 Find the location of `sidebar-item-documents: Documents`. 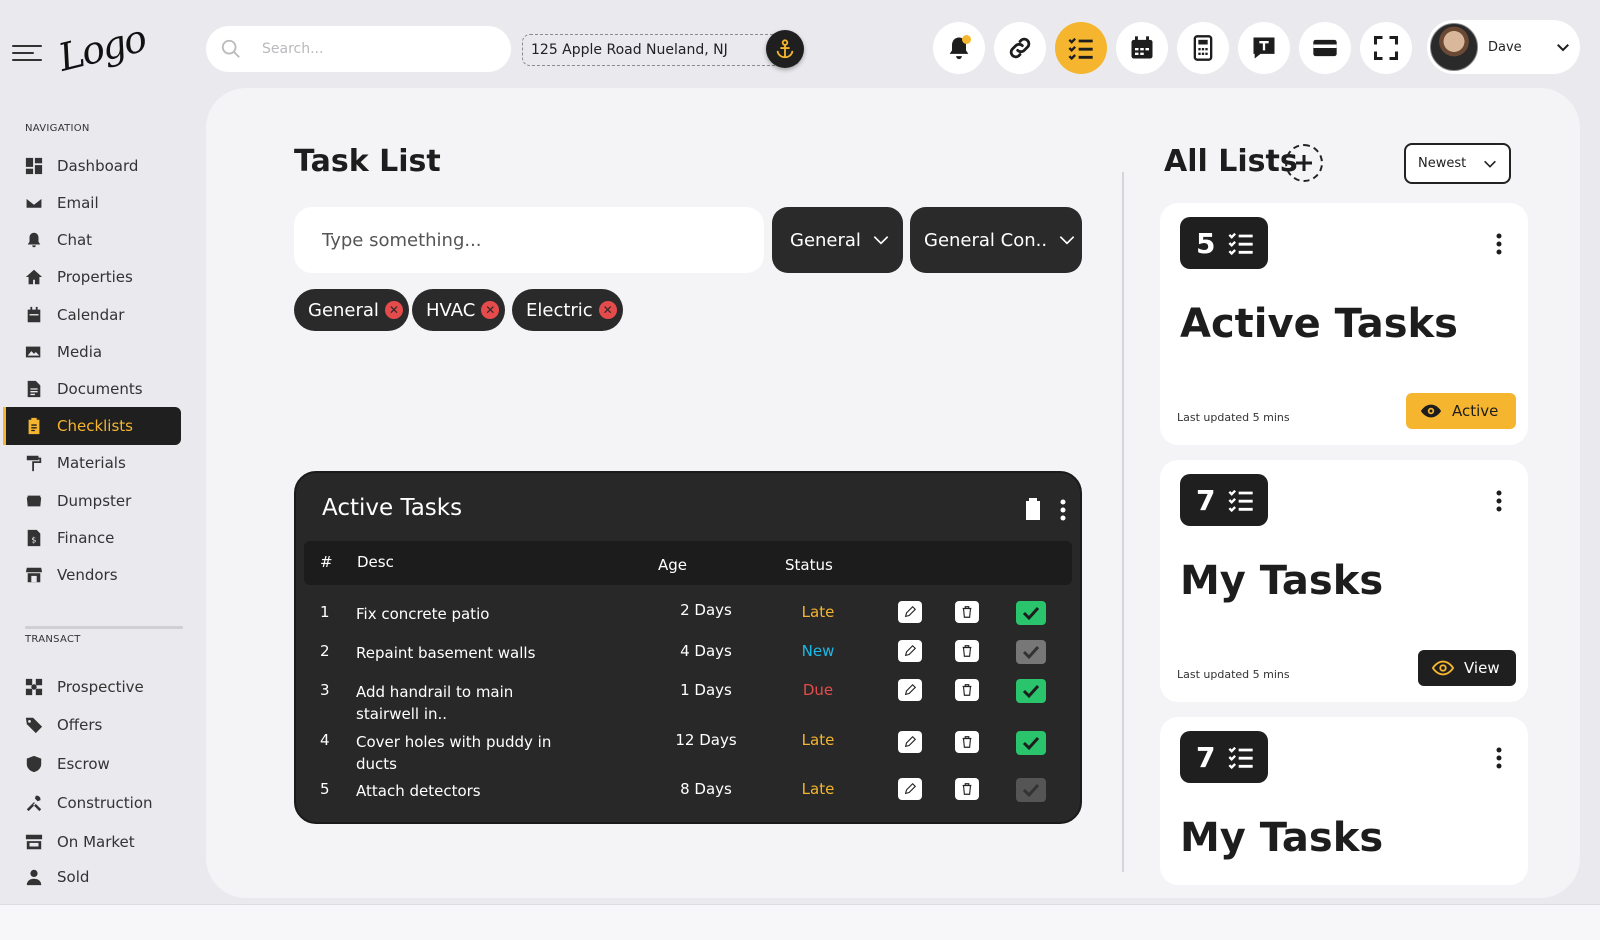

sidebar-item-documents: Documents is located at coordinates (92, 389).